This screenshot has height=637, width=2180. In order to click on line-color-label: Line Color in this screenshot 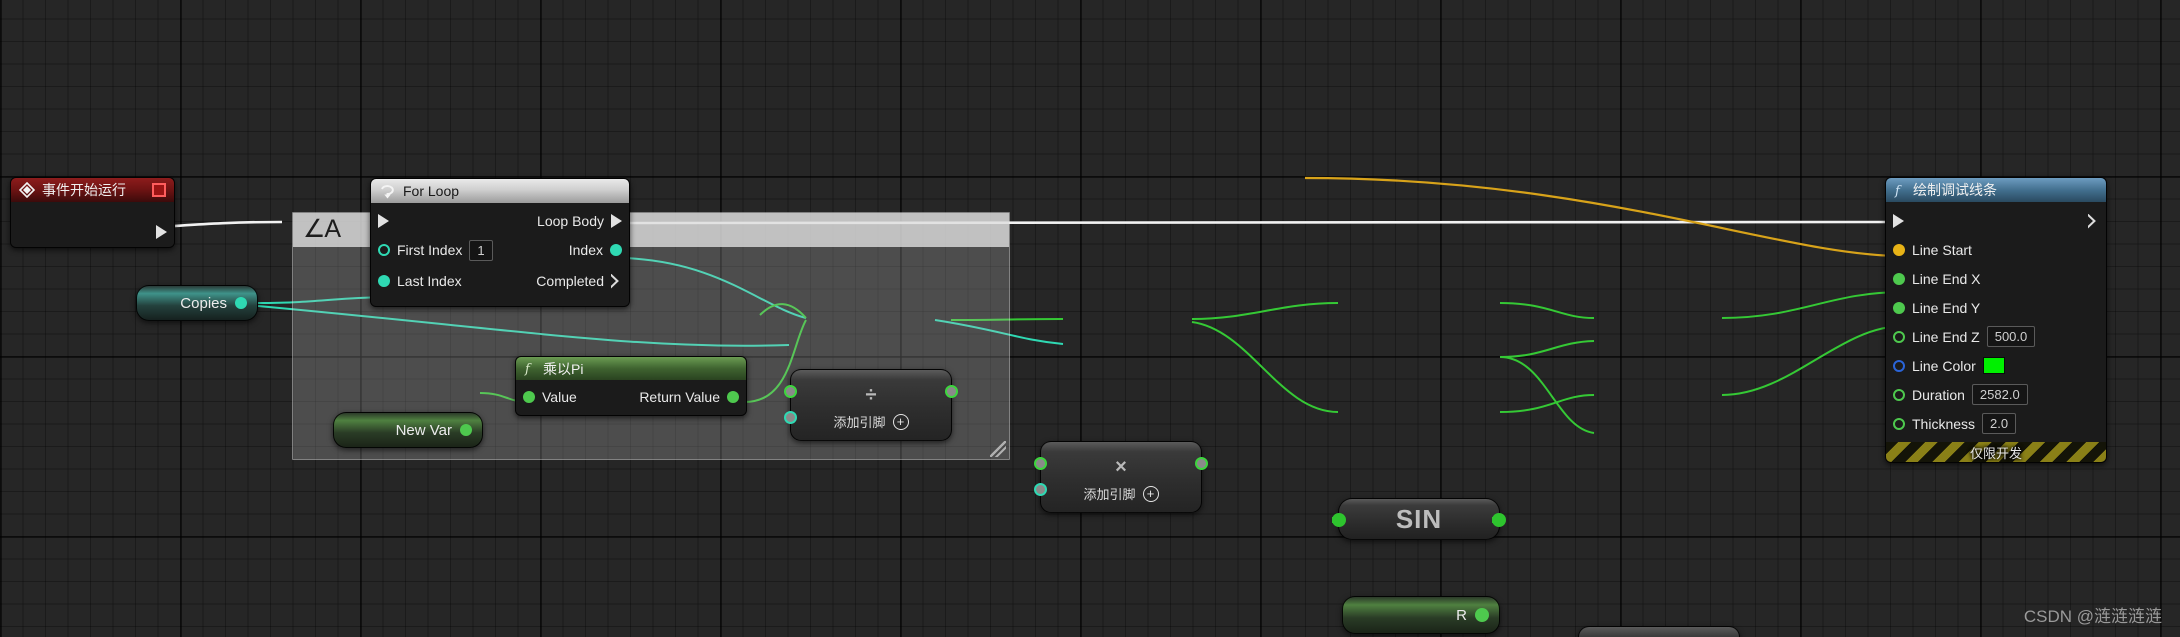, I will do `click(1944, 365)`.